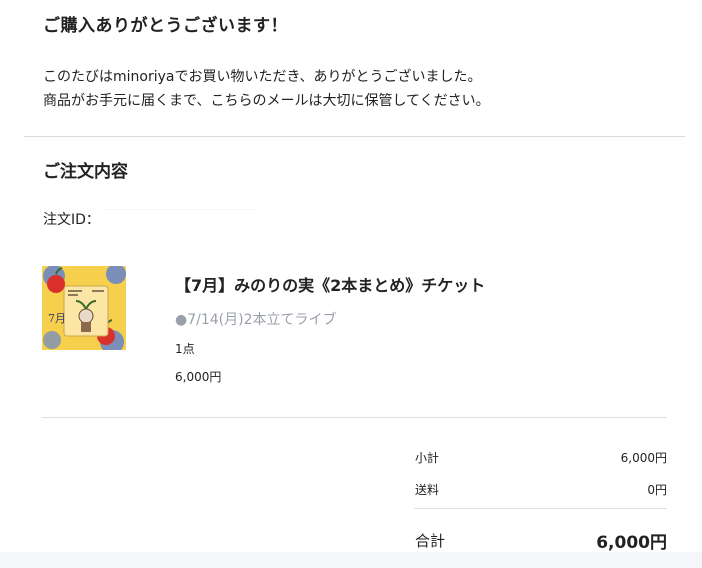  I want to click on product-price: 6,000円, so click(198, 377).